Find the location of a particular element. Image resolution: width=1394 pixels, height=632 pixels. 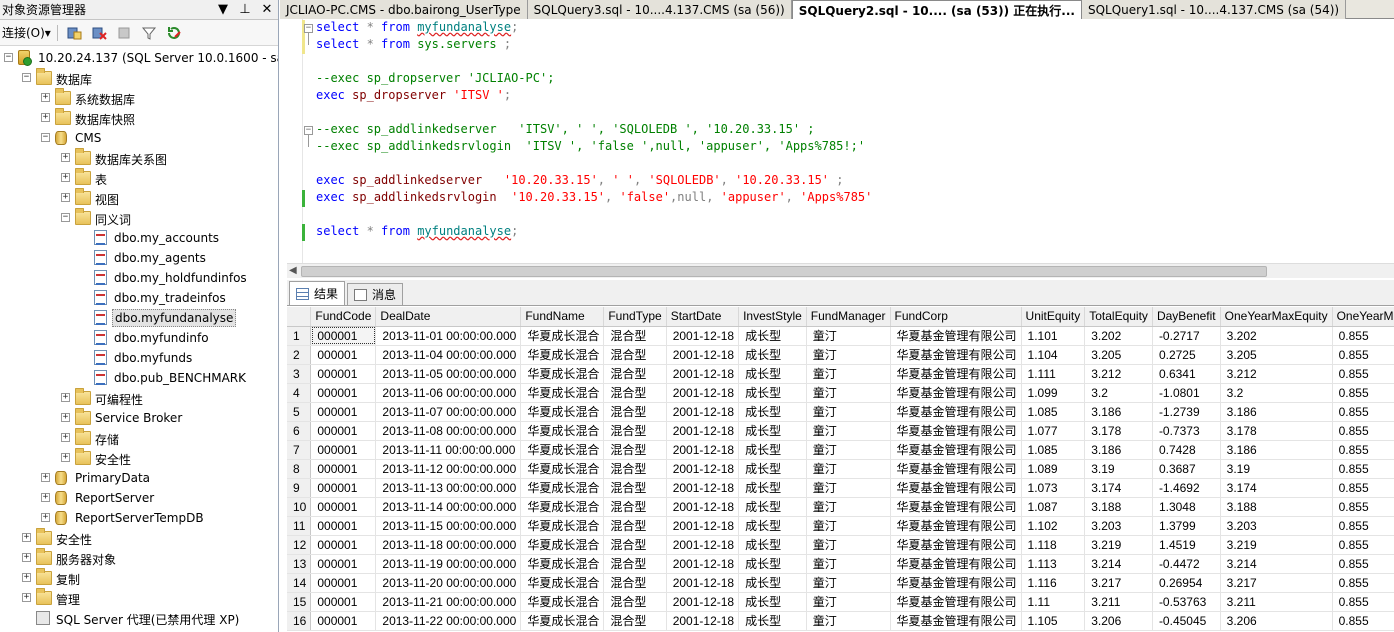

table-cell: 2013-11-20 00:00:00.000 is located at coordinates (448, 583).